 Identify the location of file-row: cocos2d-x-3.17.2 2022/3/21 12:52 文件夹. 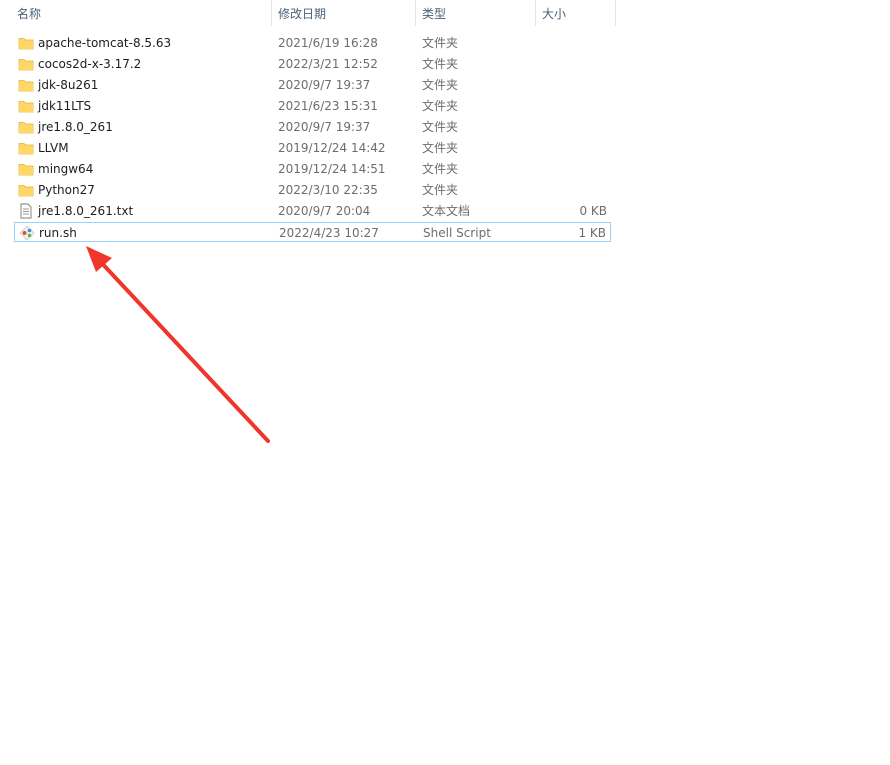
(312, 64).